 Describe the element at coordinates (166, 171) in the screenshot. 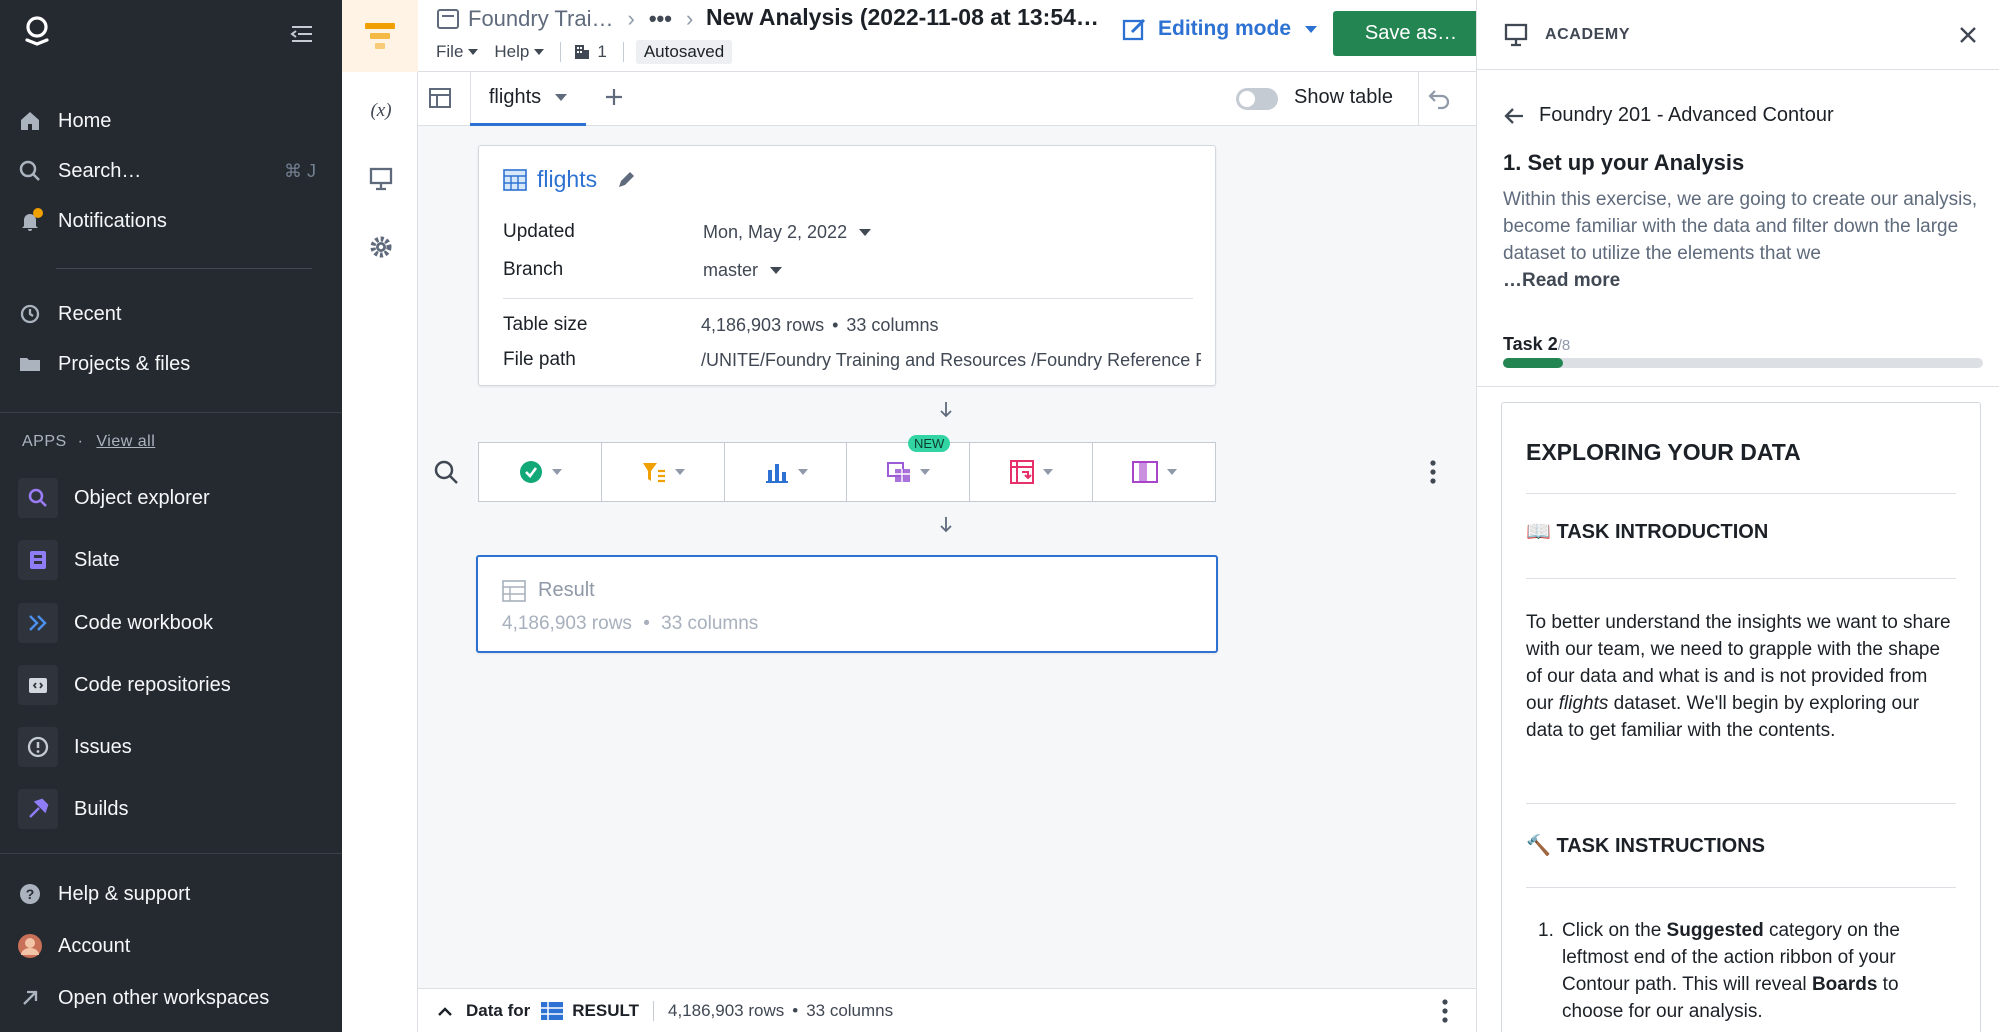

I see `nav-search: Search… ⌘ J` at that location.